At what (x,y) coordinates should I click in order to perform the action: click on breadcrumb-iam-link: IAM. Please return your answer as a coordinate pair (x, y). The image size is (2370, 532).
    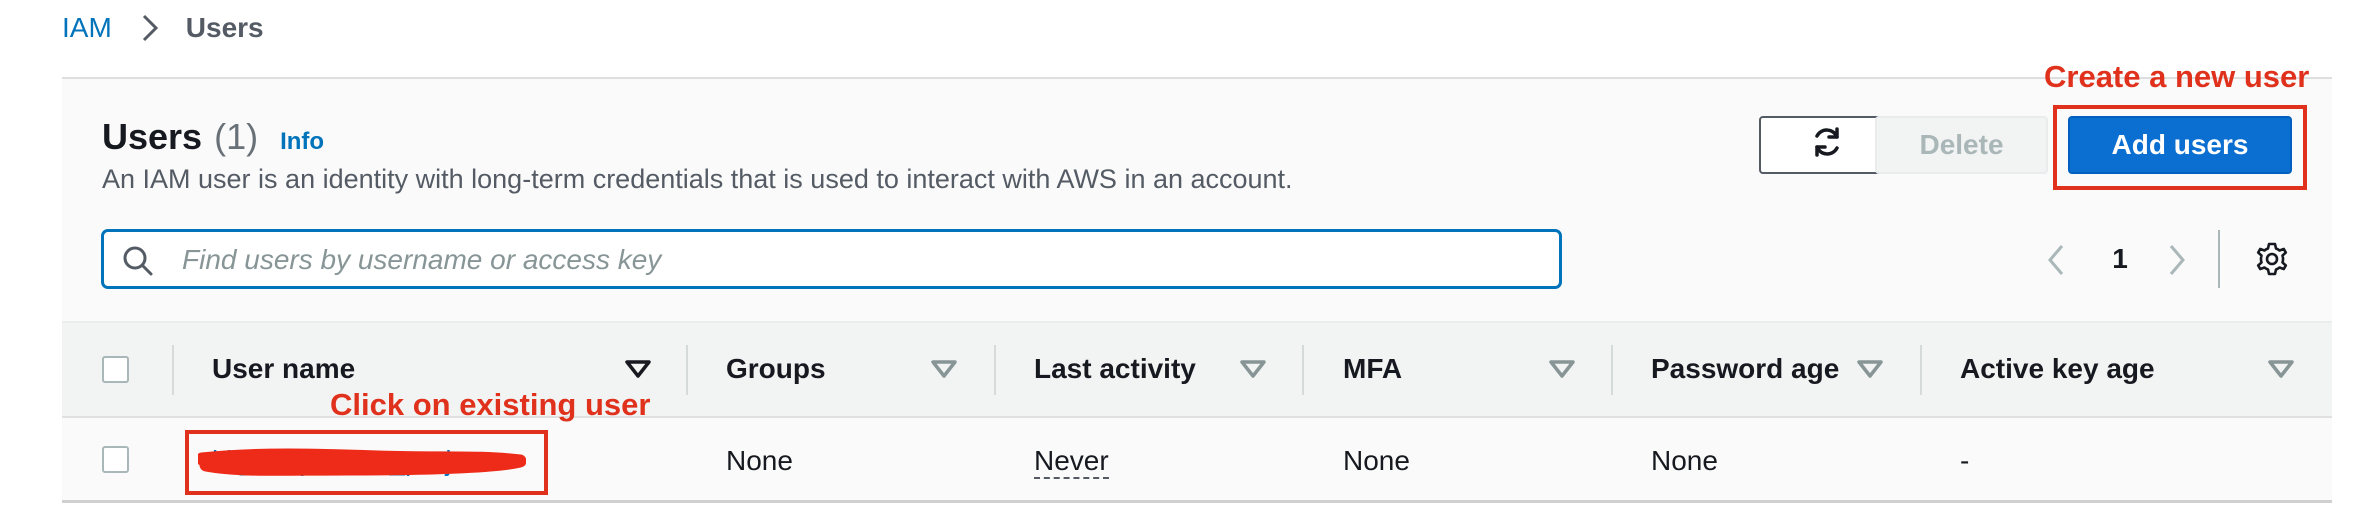
    Looking at the image, I should click on (87, 28).